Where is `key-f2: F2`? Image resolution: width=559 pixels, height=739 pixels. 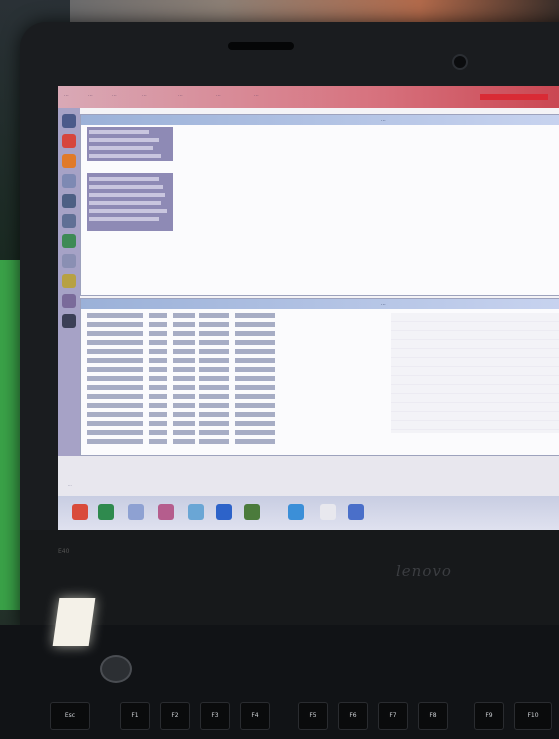 key-f2: F2 is located at coordinates (175, 716).